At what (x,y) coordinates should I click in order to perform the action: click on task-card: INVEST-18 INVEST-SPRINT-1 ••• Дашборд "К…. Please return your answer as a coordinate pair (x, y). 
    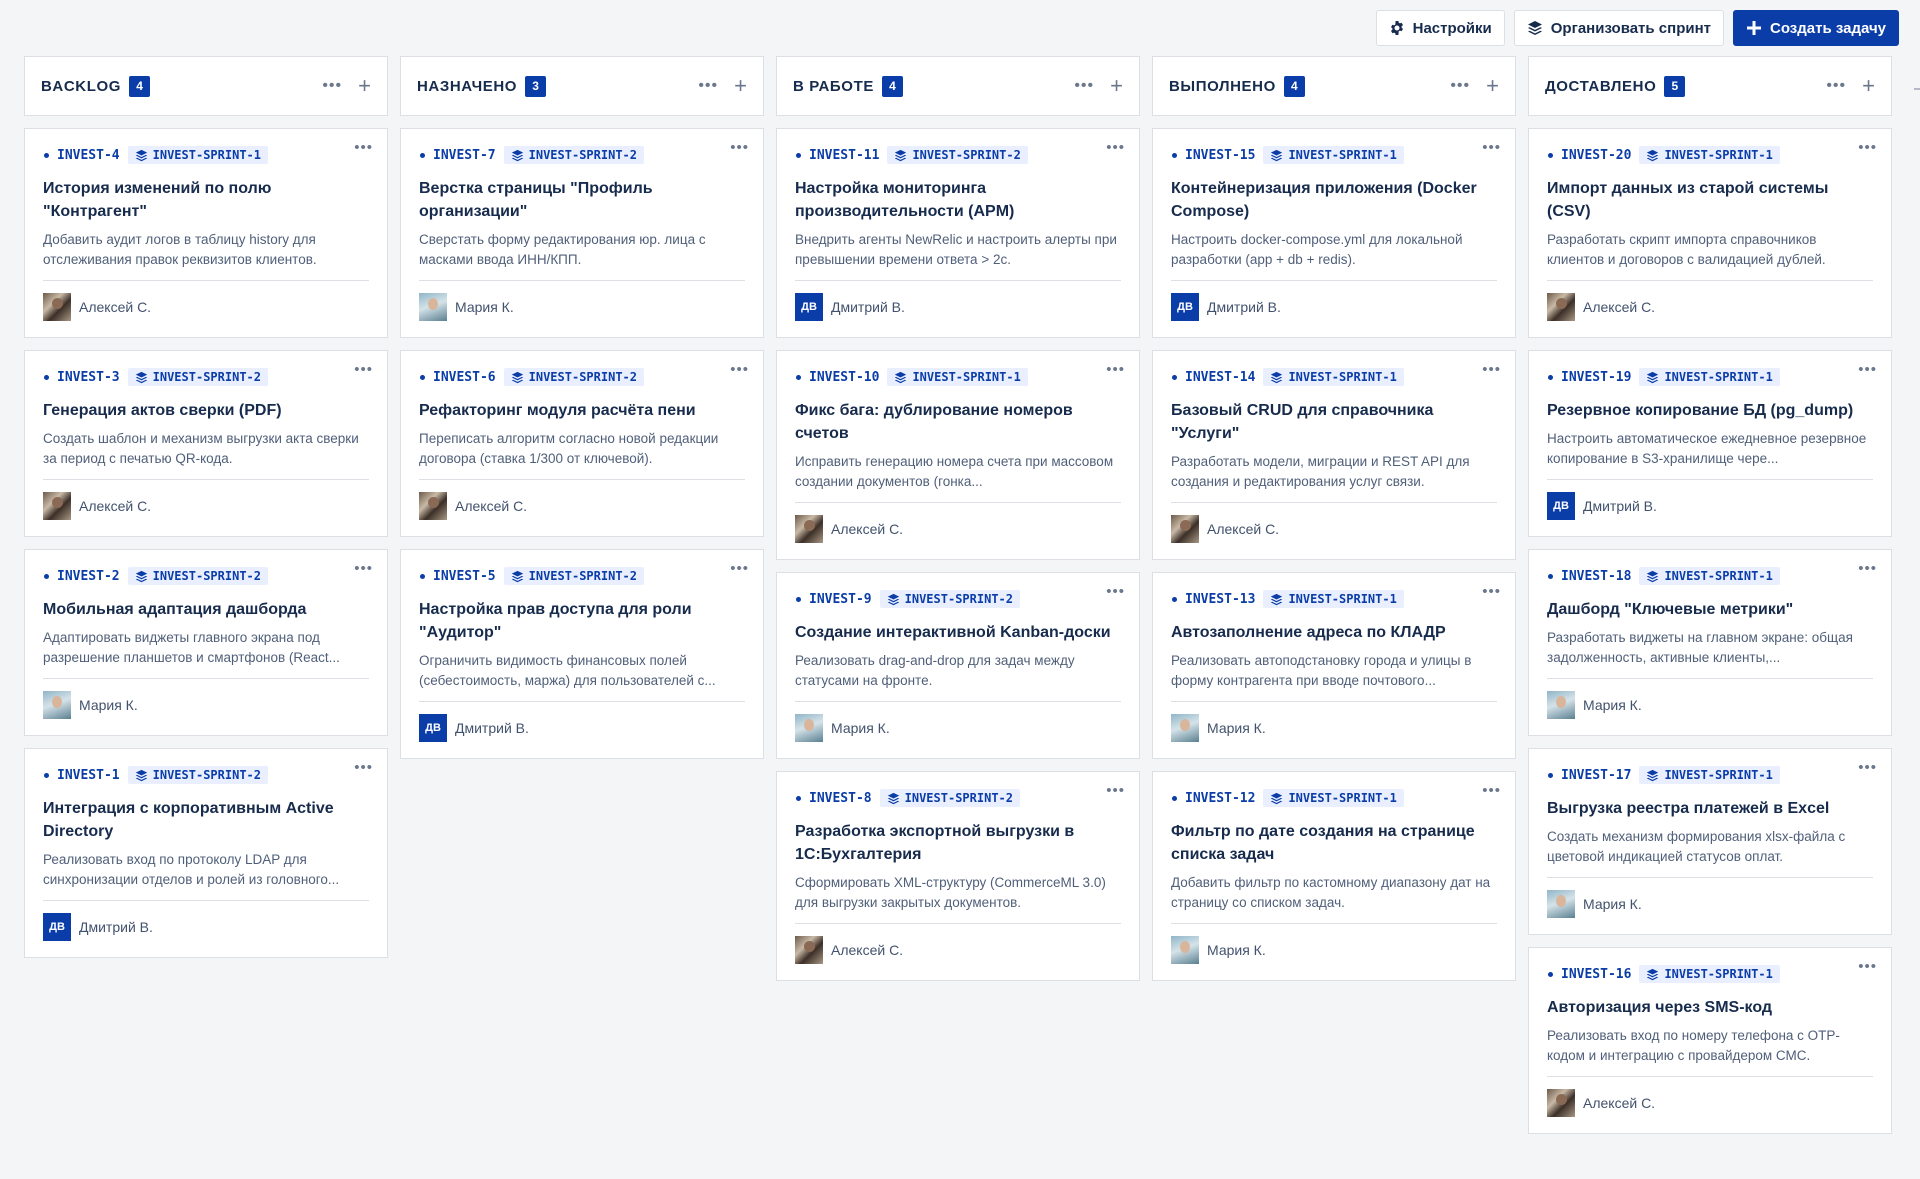
    Looking at the image, I should click on (1710, 642).